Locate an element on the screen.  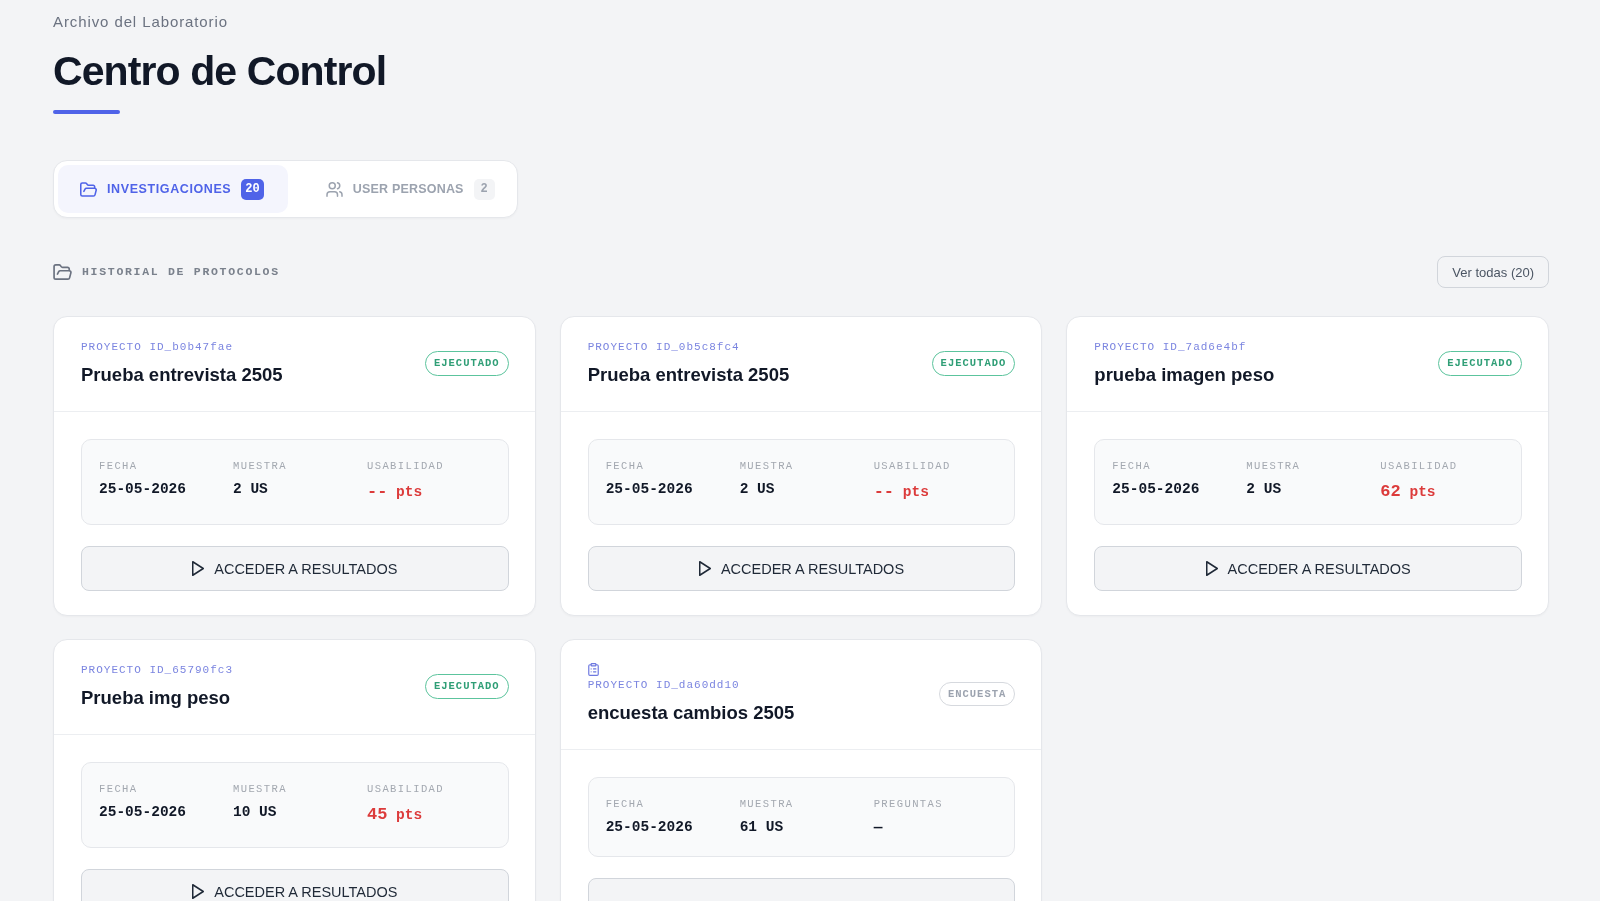
project-id: PROYECTO ID_7ad6e4bf is located at coordinates (1170, 347).